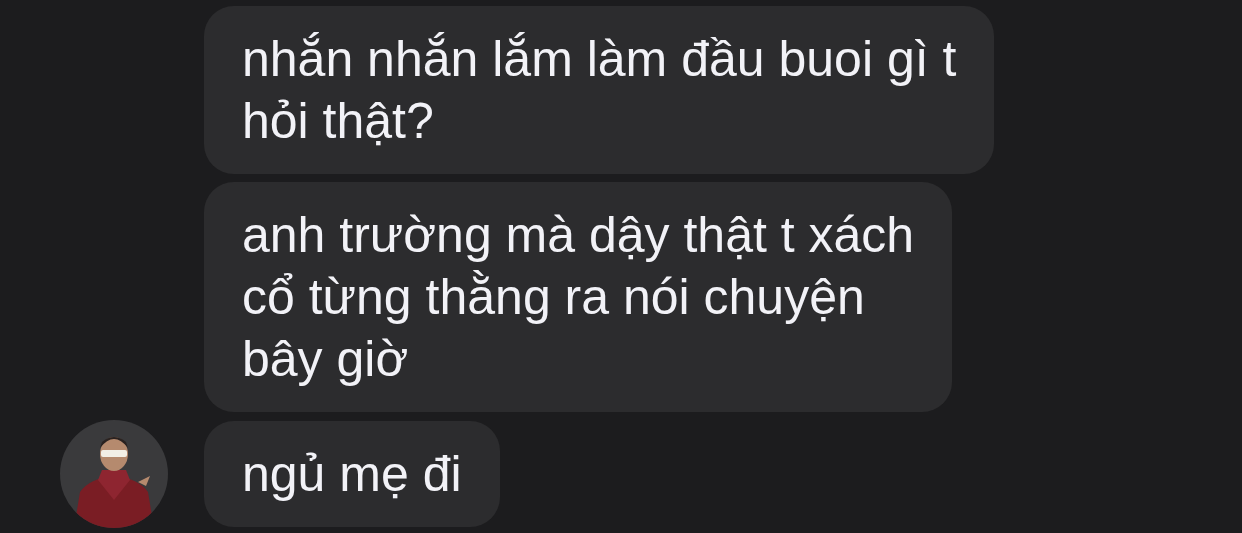 The height and width of the screenshot is (533, 1242). What do you see at coordinates (599, 90) in the screenshot?
I see `message-text: nhắn nhắn lắm làm đầu buoi gì t hỏi thật?` at bounding box center [599, 90].